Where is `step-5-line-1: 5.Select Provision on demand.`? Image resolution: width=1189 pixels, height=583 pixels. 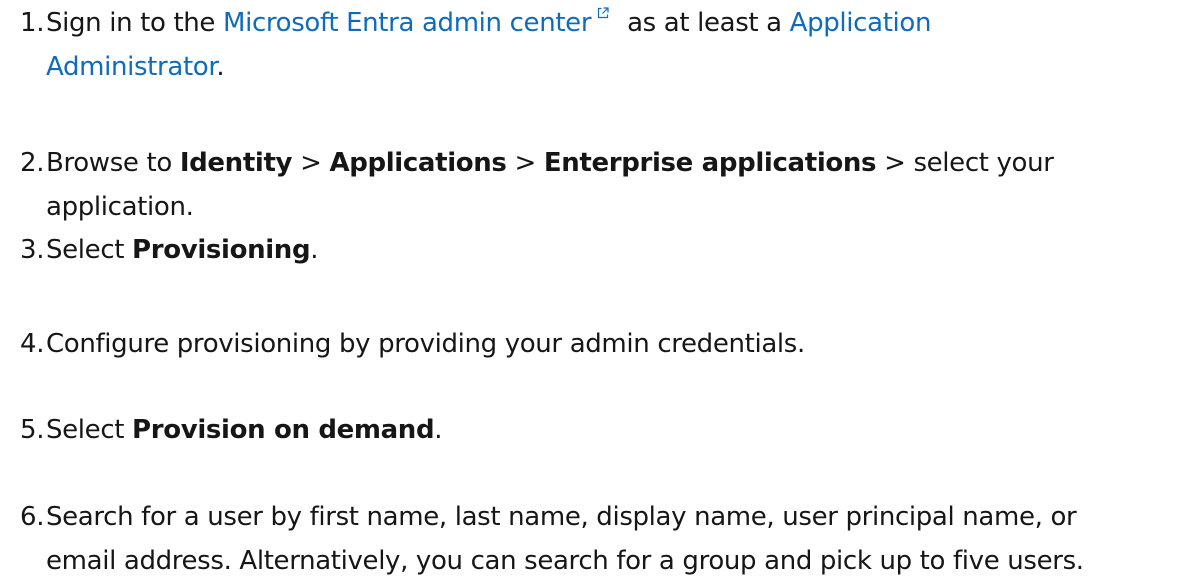 step-5-line-1: 5.Select Provision on demand. is located at coordinates (600, 430).